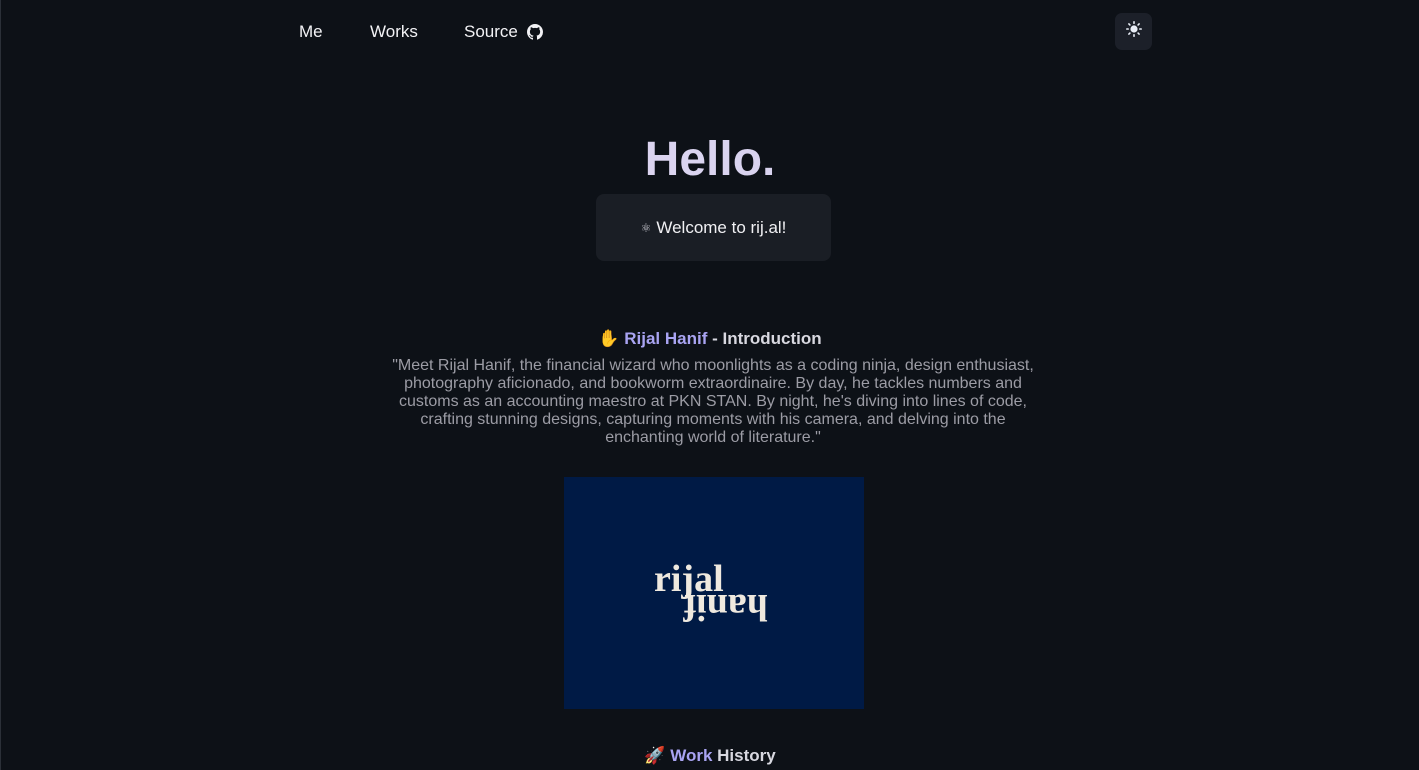 This screenshot has height=770, width=1419. What do you see at coordinates (710, 32) in the screenshot?
I see `top-navbar: Me Works Source` at bounding box center [710, 32].